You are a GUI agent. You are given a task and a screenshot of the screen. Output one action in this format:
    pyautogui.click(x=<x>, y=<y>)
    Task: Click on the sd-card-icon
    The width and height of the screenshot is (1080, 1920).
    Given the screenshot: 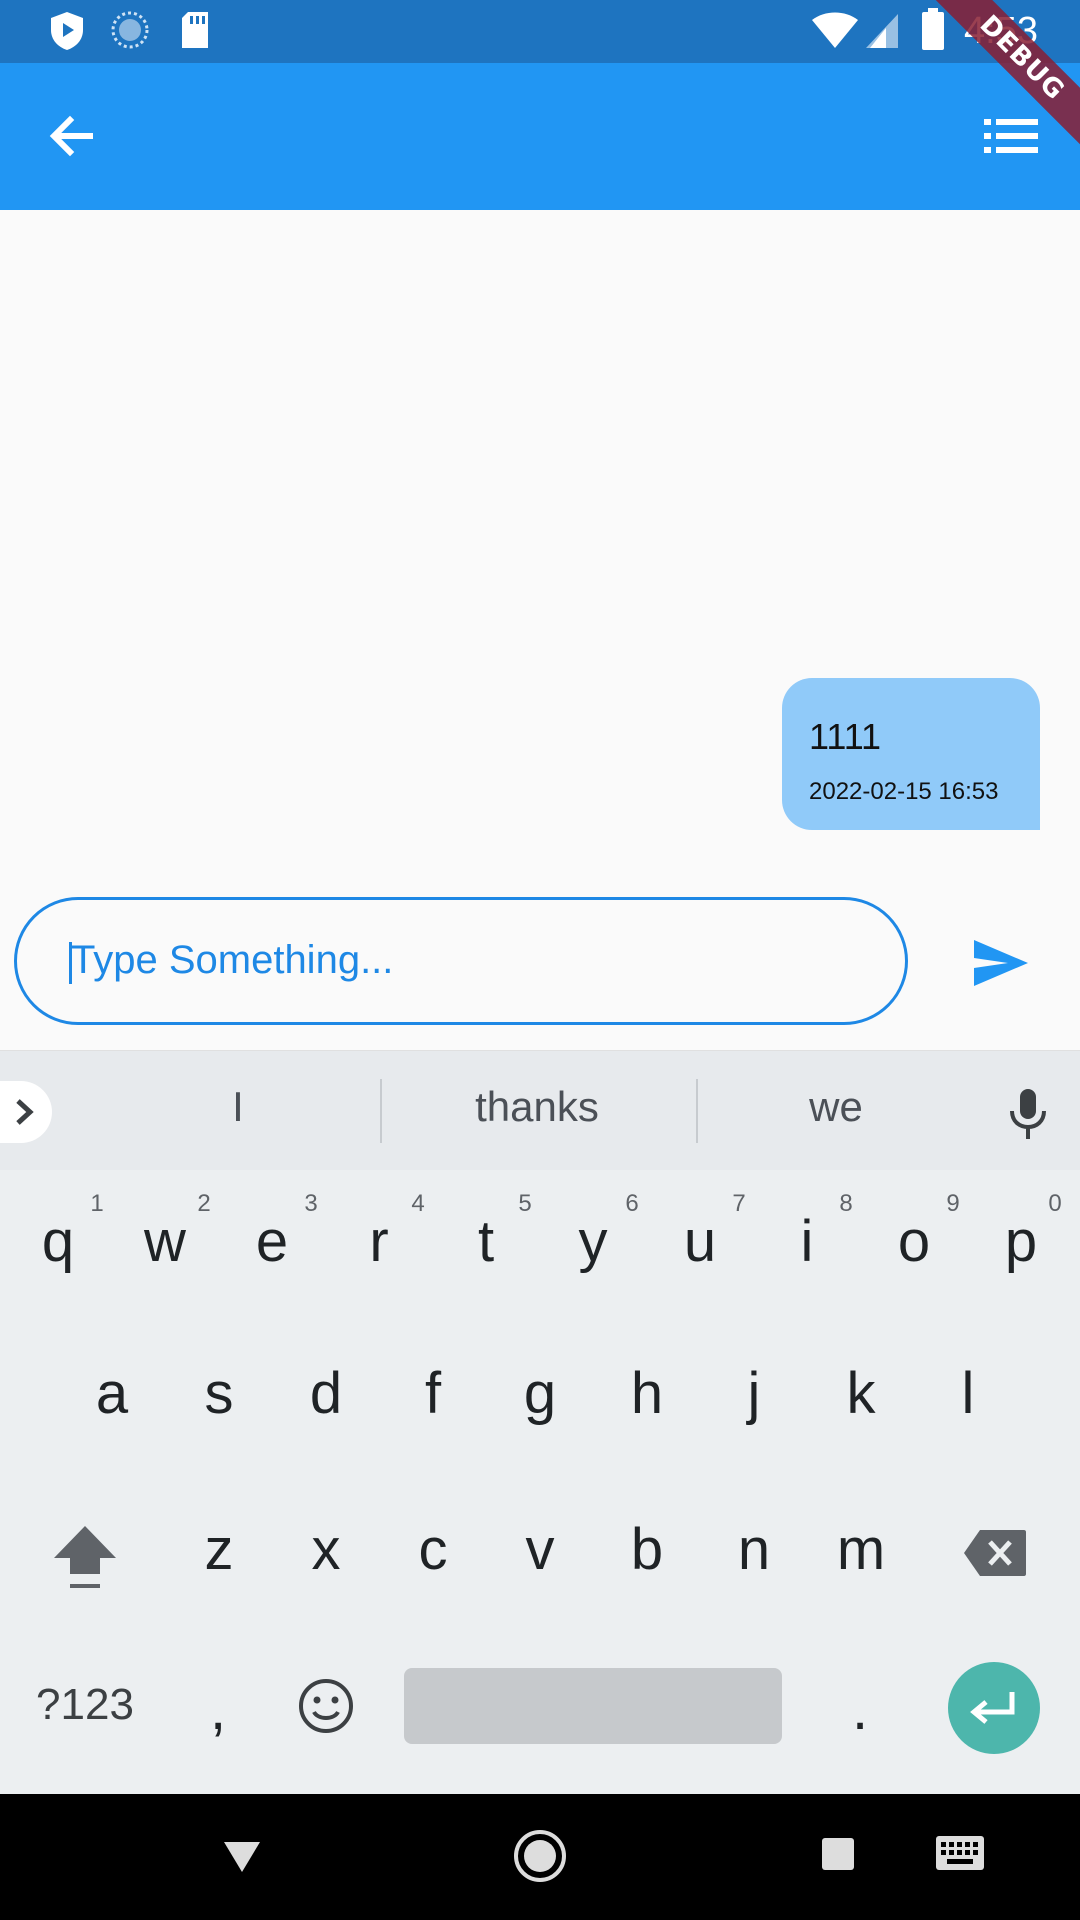 What is the action you would take?
    pyautogui.click(x=195, y=32)
    